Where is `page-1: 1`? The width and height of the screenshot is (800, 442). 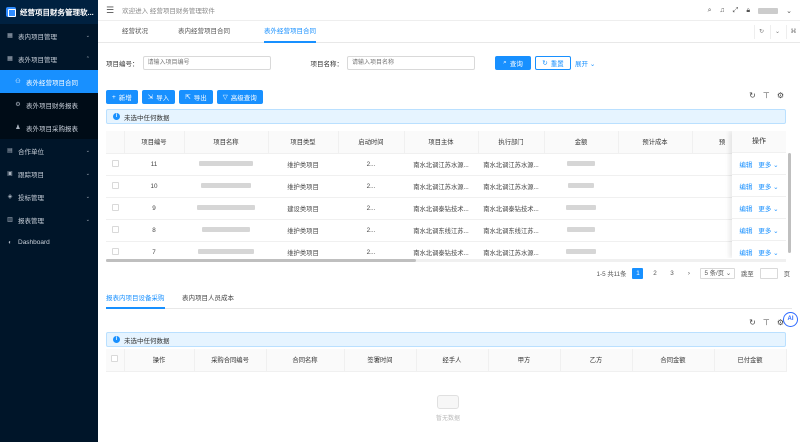
page-1: 1 is located at coordinates (638, 273).